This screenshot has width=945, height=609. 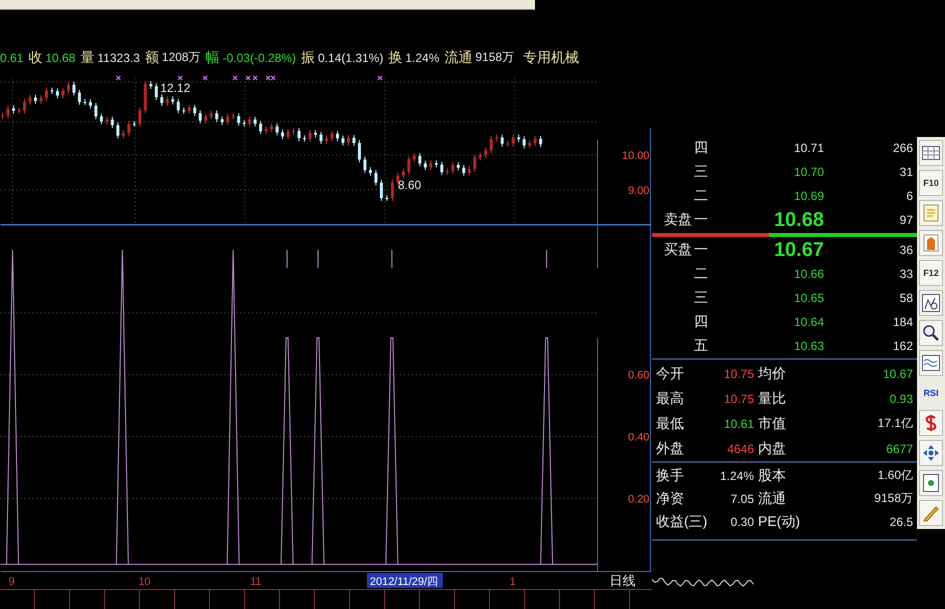 I want to click on quote-label: 额, so click(x=151, y=57).